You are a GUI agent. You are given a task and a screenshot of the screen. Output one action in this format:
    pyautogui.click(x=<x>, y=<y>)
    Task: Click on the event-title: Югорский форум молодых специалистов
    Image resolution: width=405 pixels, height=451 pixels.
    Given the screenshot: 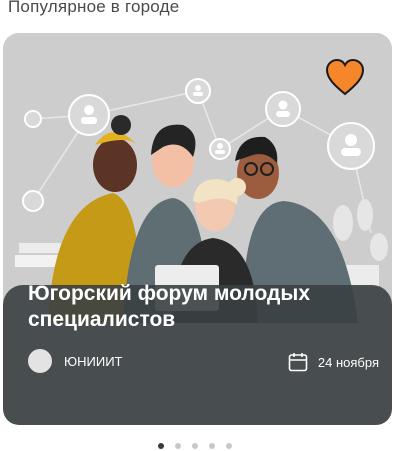 What is the action you would take?
    pyautogui.click(x=198, y=307)
    